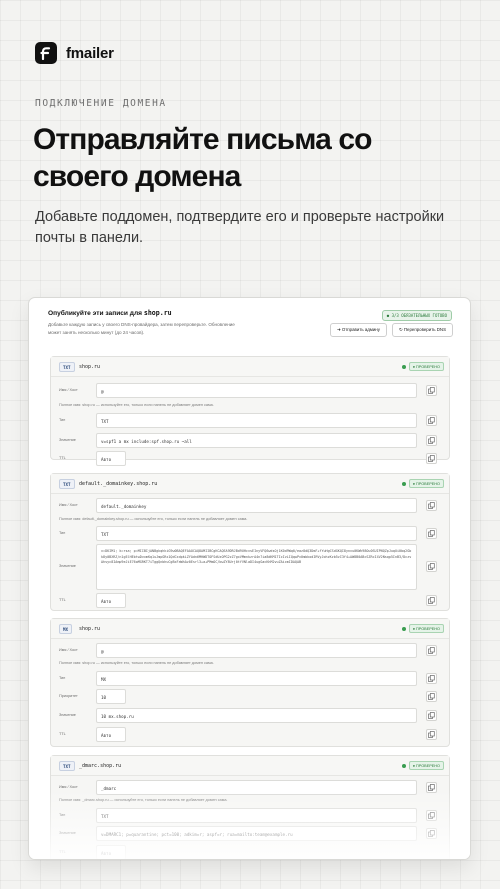 This screenshot has width=500, height=889. I want to click on brand: fmailer, so click(74, 53).